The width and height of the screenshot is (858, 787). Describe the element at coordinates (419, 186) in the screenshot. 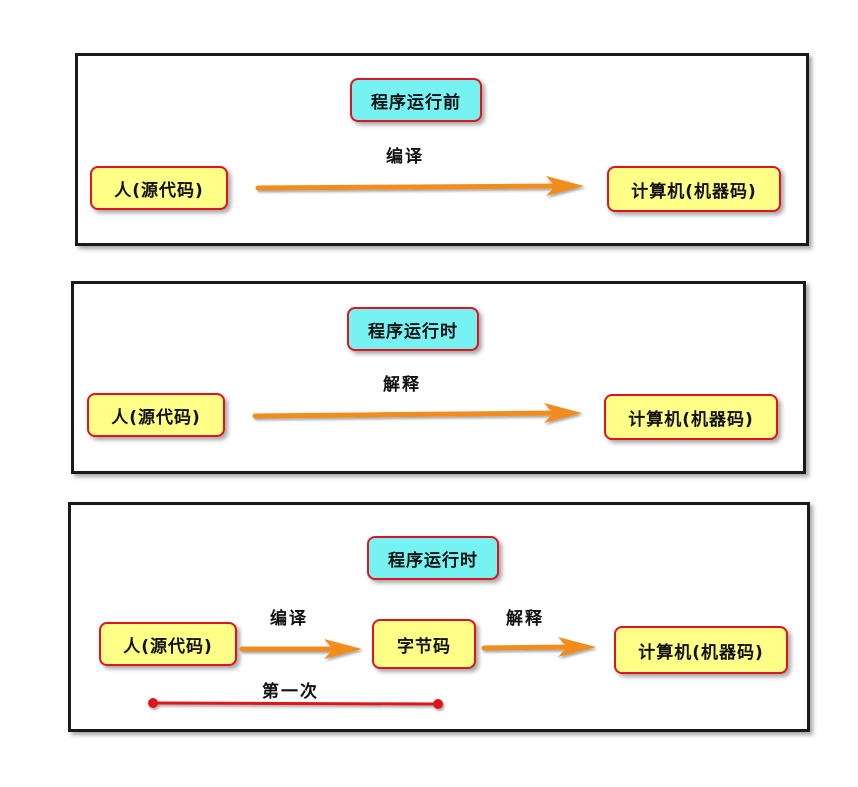

I see `panel1-compile-arrow` at that location.